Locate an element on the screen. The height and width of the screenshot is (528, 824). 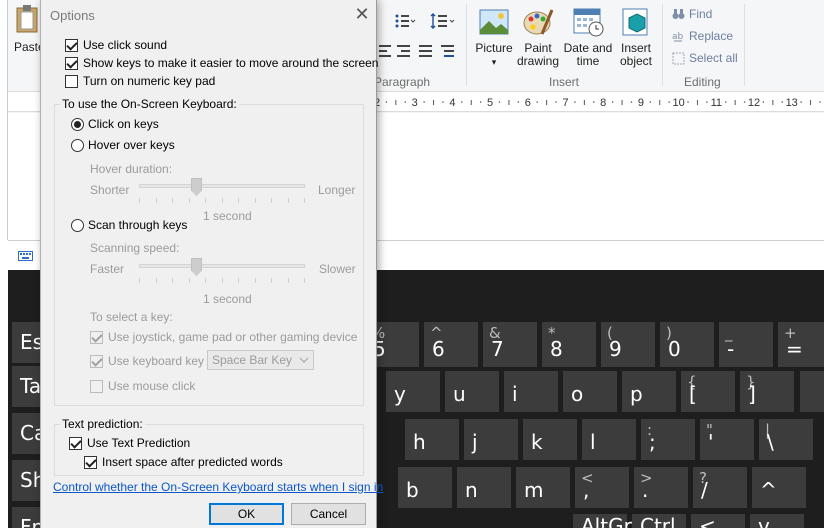
click-sound-option: Use click sound is located at coordinates (116, 45).